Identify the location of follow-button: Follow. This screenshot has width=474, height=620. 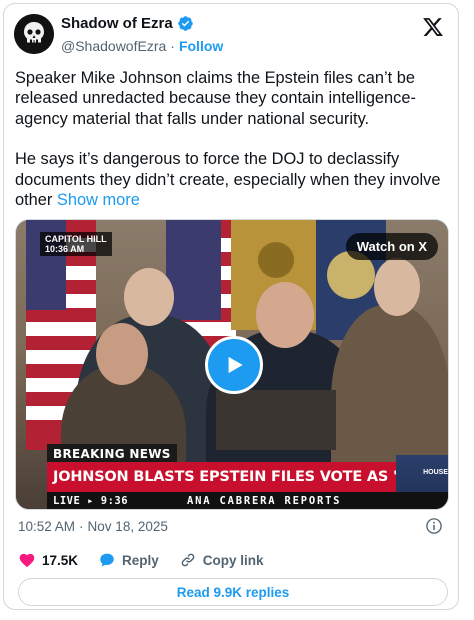
(201, 46).